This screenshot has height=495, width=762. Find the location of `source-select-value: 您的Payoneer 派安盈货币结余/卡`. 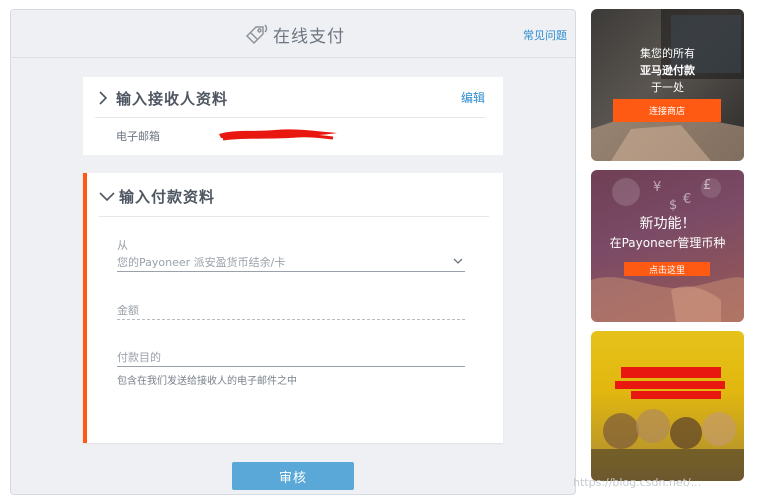

source-select-value: 您的Payoneer 派安盈货币结余/卡 is located at coordinates (201, 262).